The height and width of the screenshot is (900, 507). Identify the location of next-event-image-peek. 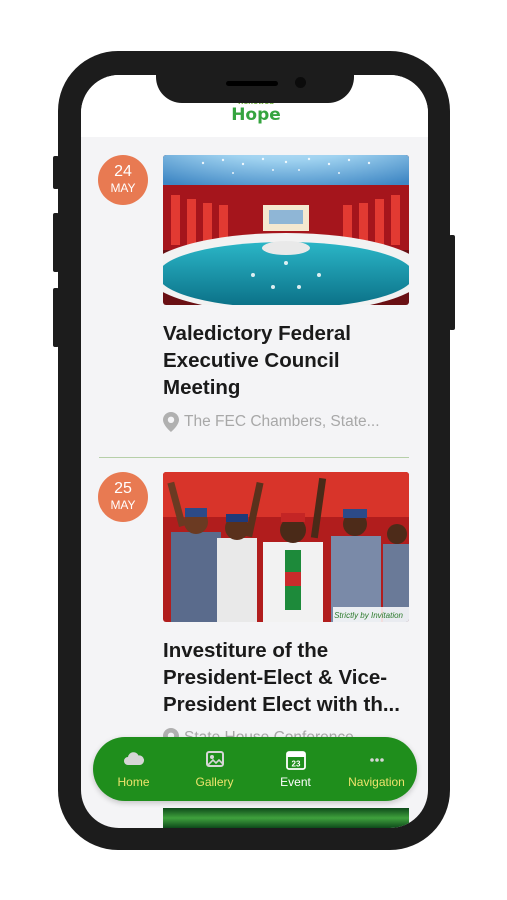
(286, 818).